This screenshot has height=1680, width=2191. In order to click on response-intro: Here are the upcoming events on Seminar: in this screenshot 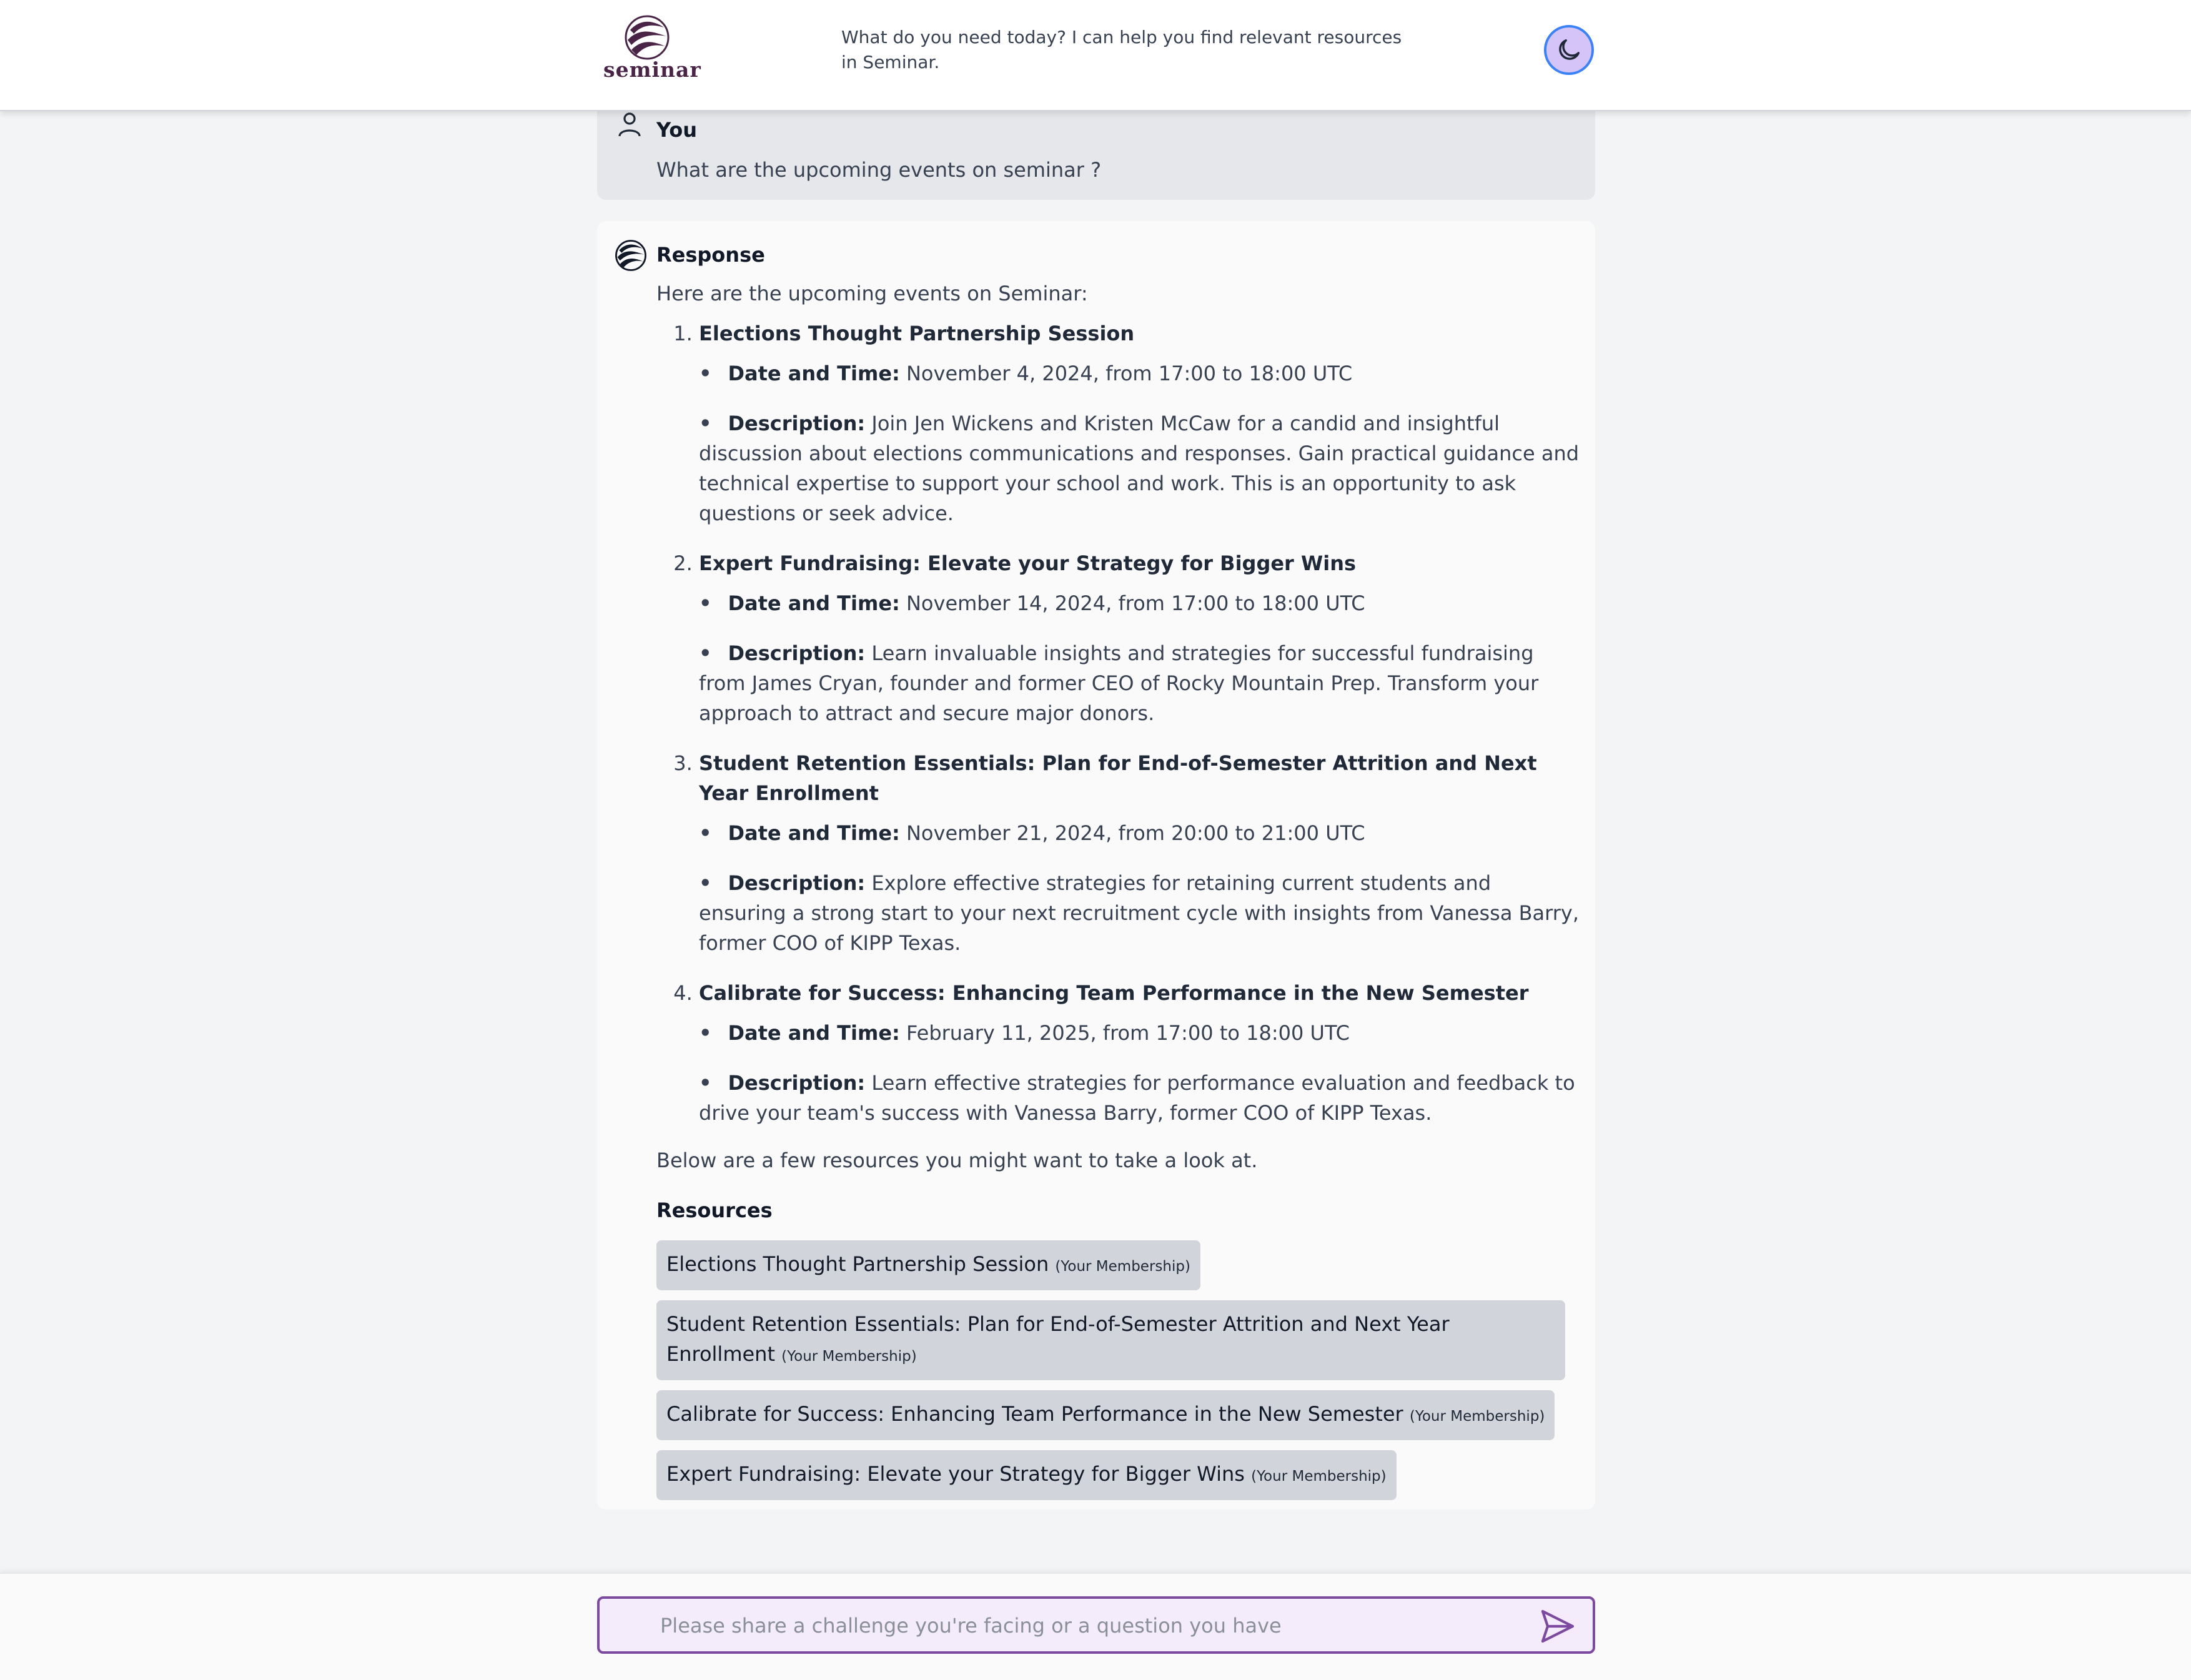, I will do `click(872, 293)`.